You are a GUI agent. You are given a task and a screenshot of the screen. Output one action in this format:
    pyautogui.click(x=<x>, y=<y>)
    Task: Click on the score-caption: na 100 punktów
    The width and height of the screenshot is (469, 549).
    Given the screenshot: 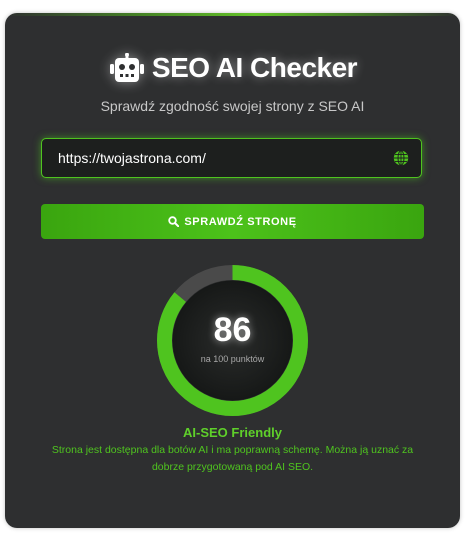 What is the action you would take?
    pyautogui.click(x=232, y=359)
    